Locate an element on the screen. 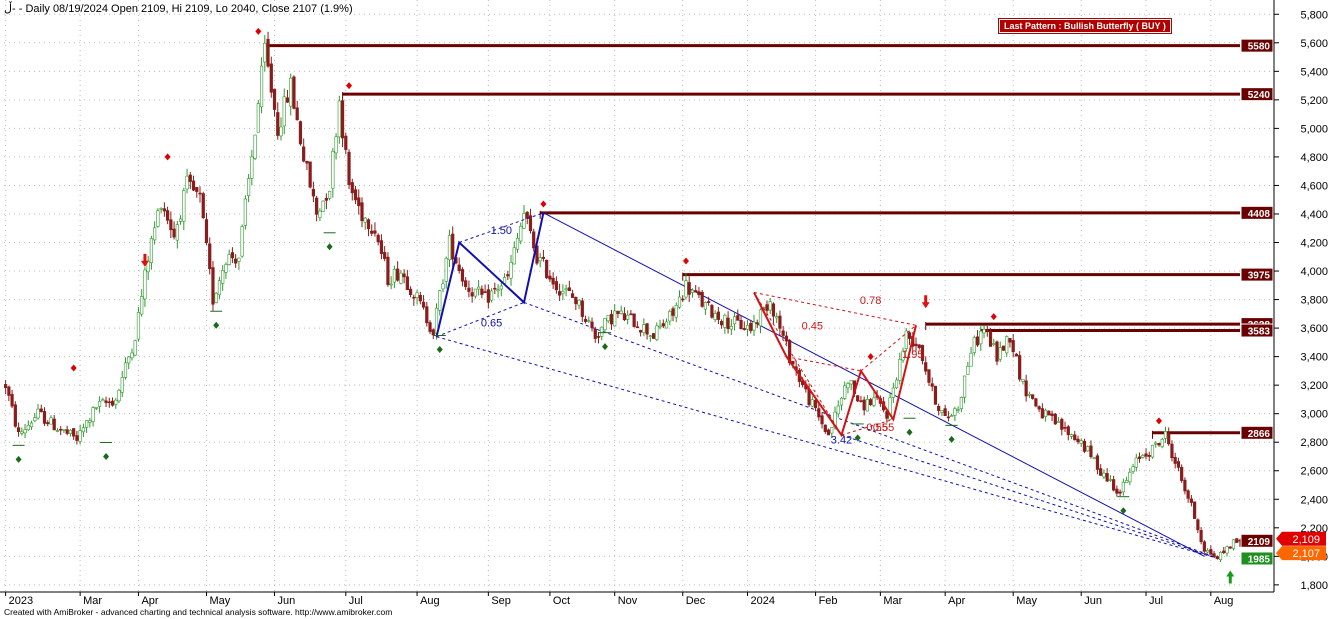 The height and width of the screenshot is (619, 1336). pivot-low-marker is located at coordinates (329, 247).